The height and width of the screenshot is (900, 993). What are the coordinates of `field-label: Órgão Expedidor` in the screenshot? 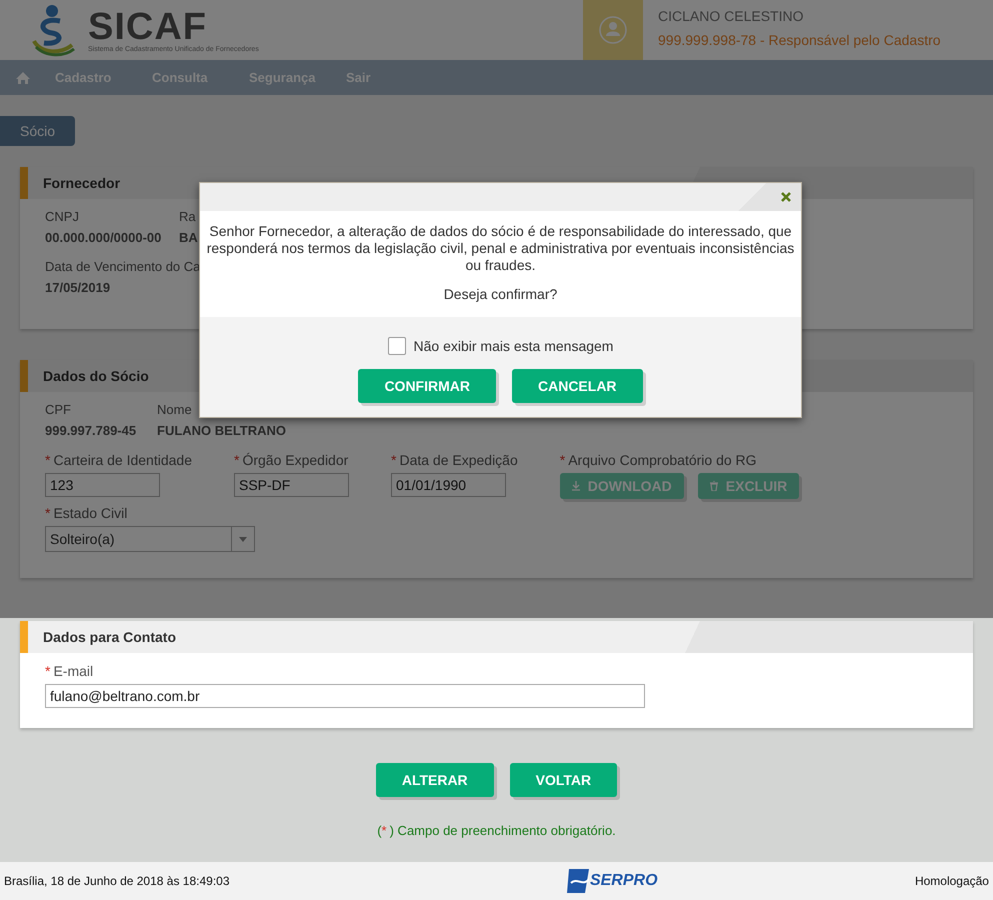 It's located at (295, 460).